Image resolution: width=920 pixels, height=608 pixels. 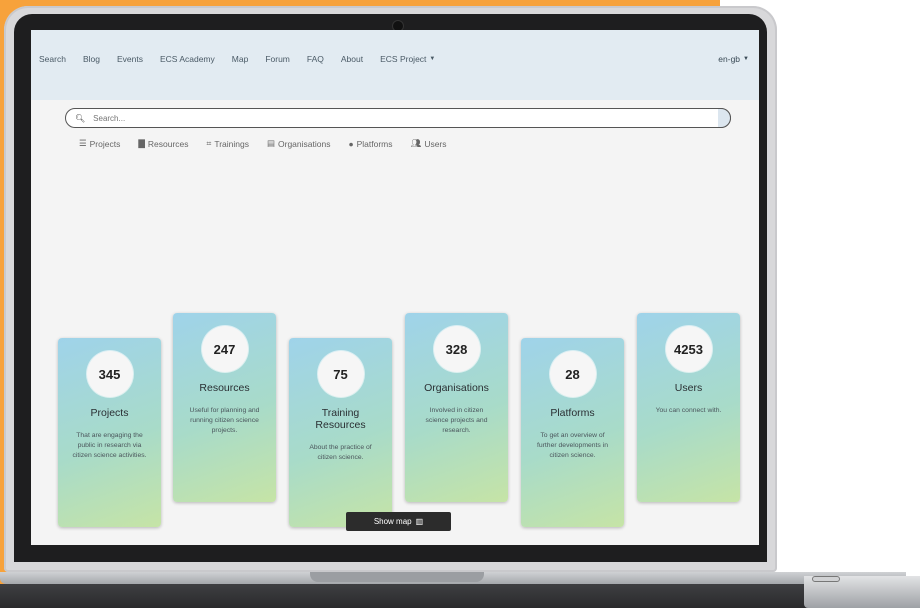 I want to click on tab-users: 👥︎ Users, so click(x=429, y=143).